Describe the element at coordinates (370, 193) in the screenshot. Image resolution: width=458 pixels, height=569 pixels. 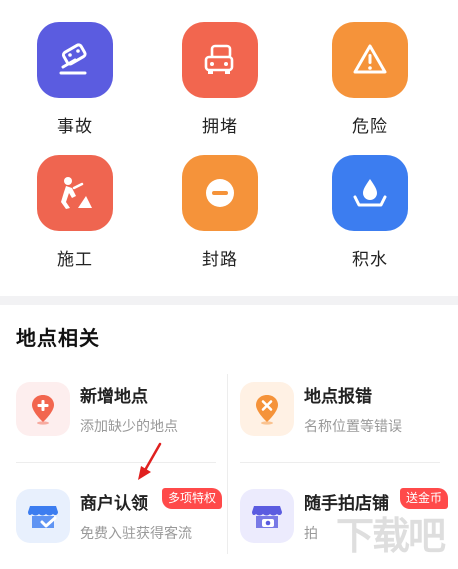
I see `water-icon` at that location.